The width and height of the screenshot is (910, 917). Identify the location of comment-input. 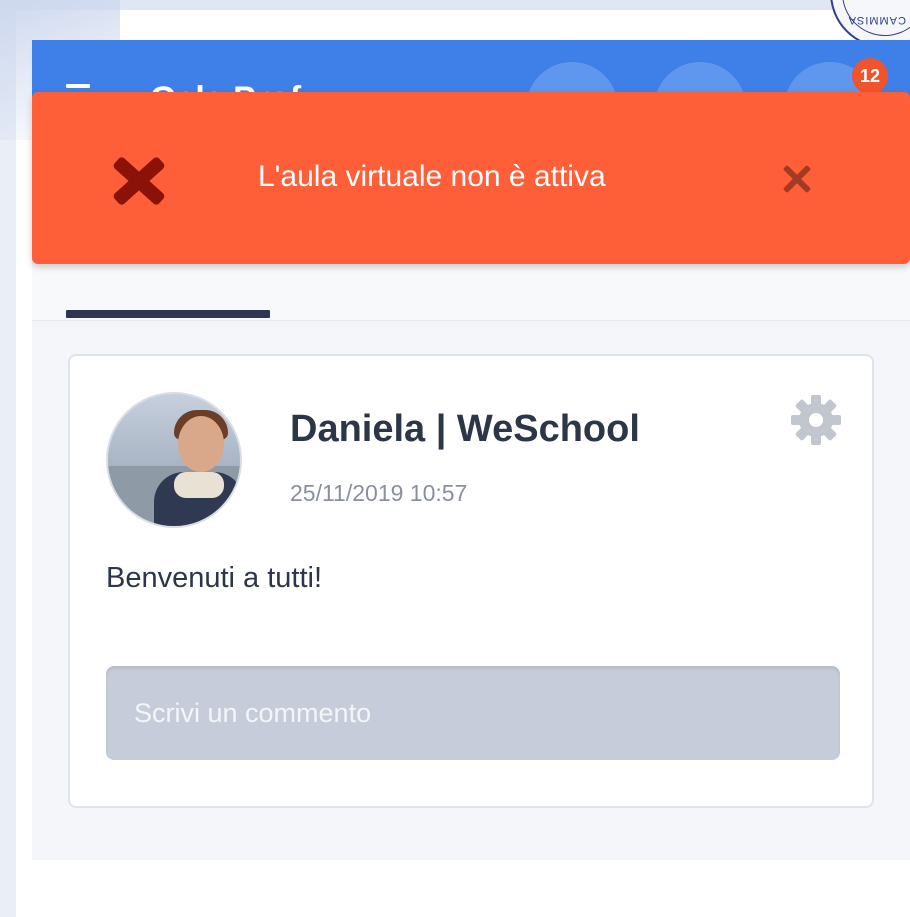
(473, 713).